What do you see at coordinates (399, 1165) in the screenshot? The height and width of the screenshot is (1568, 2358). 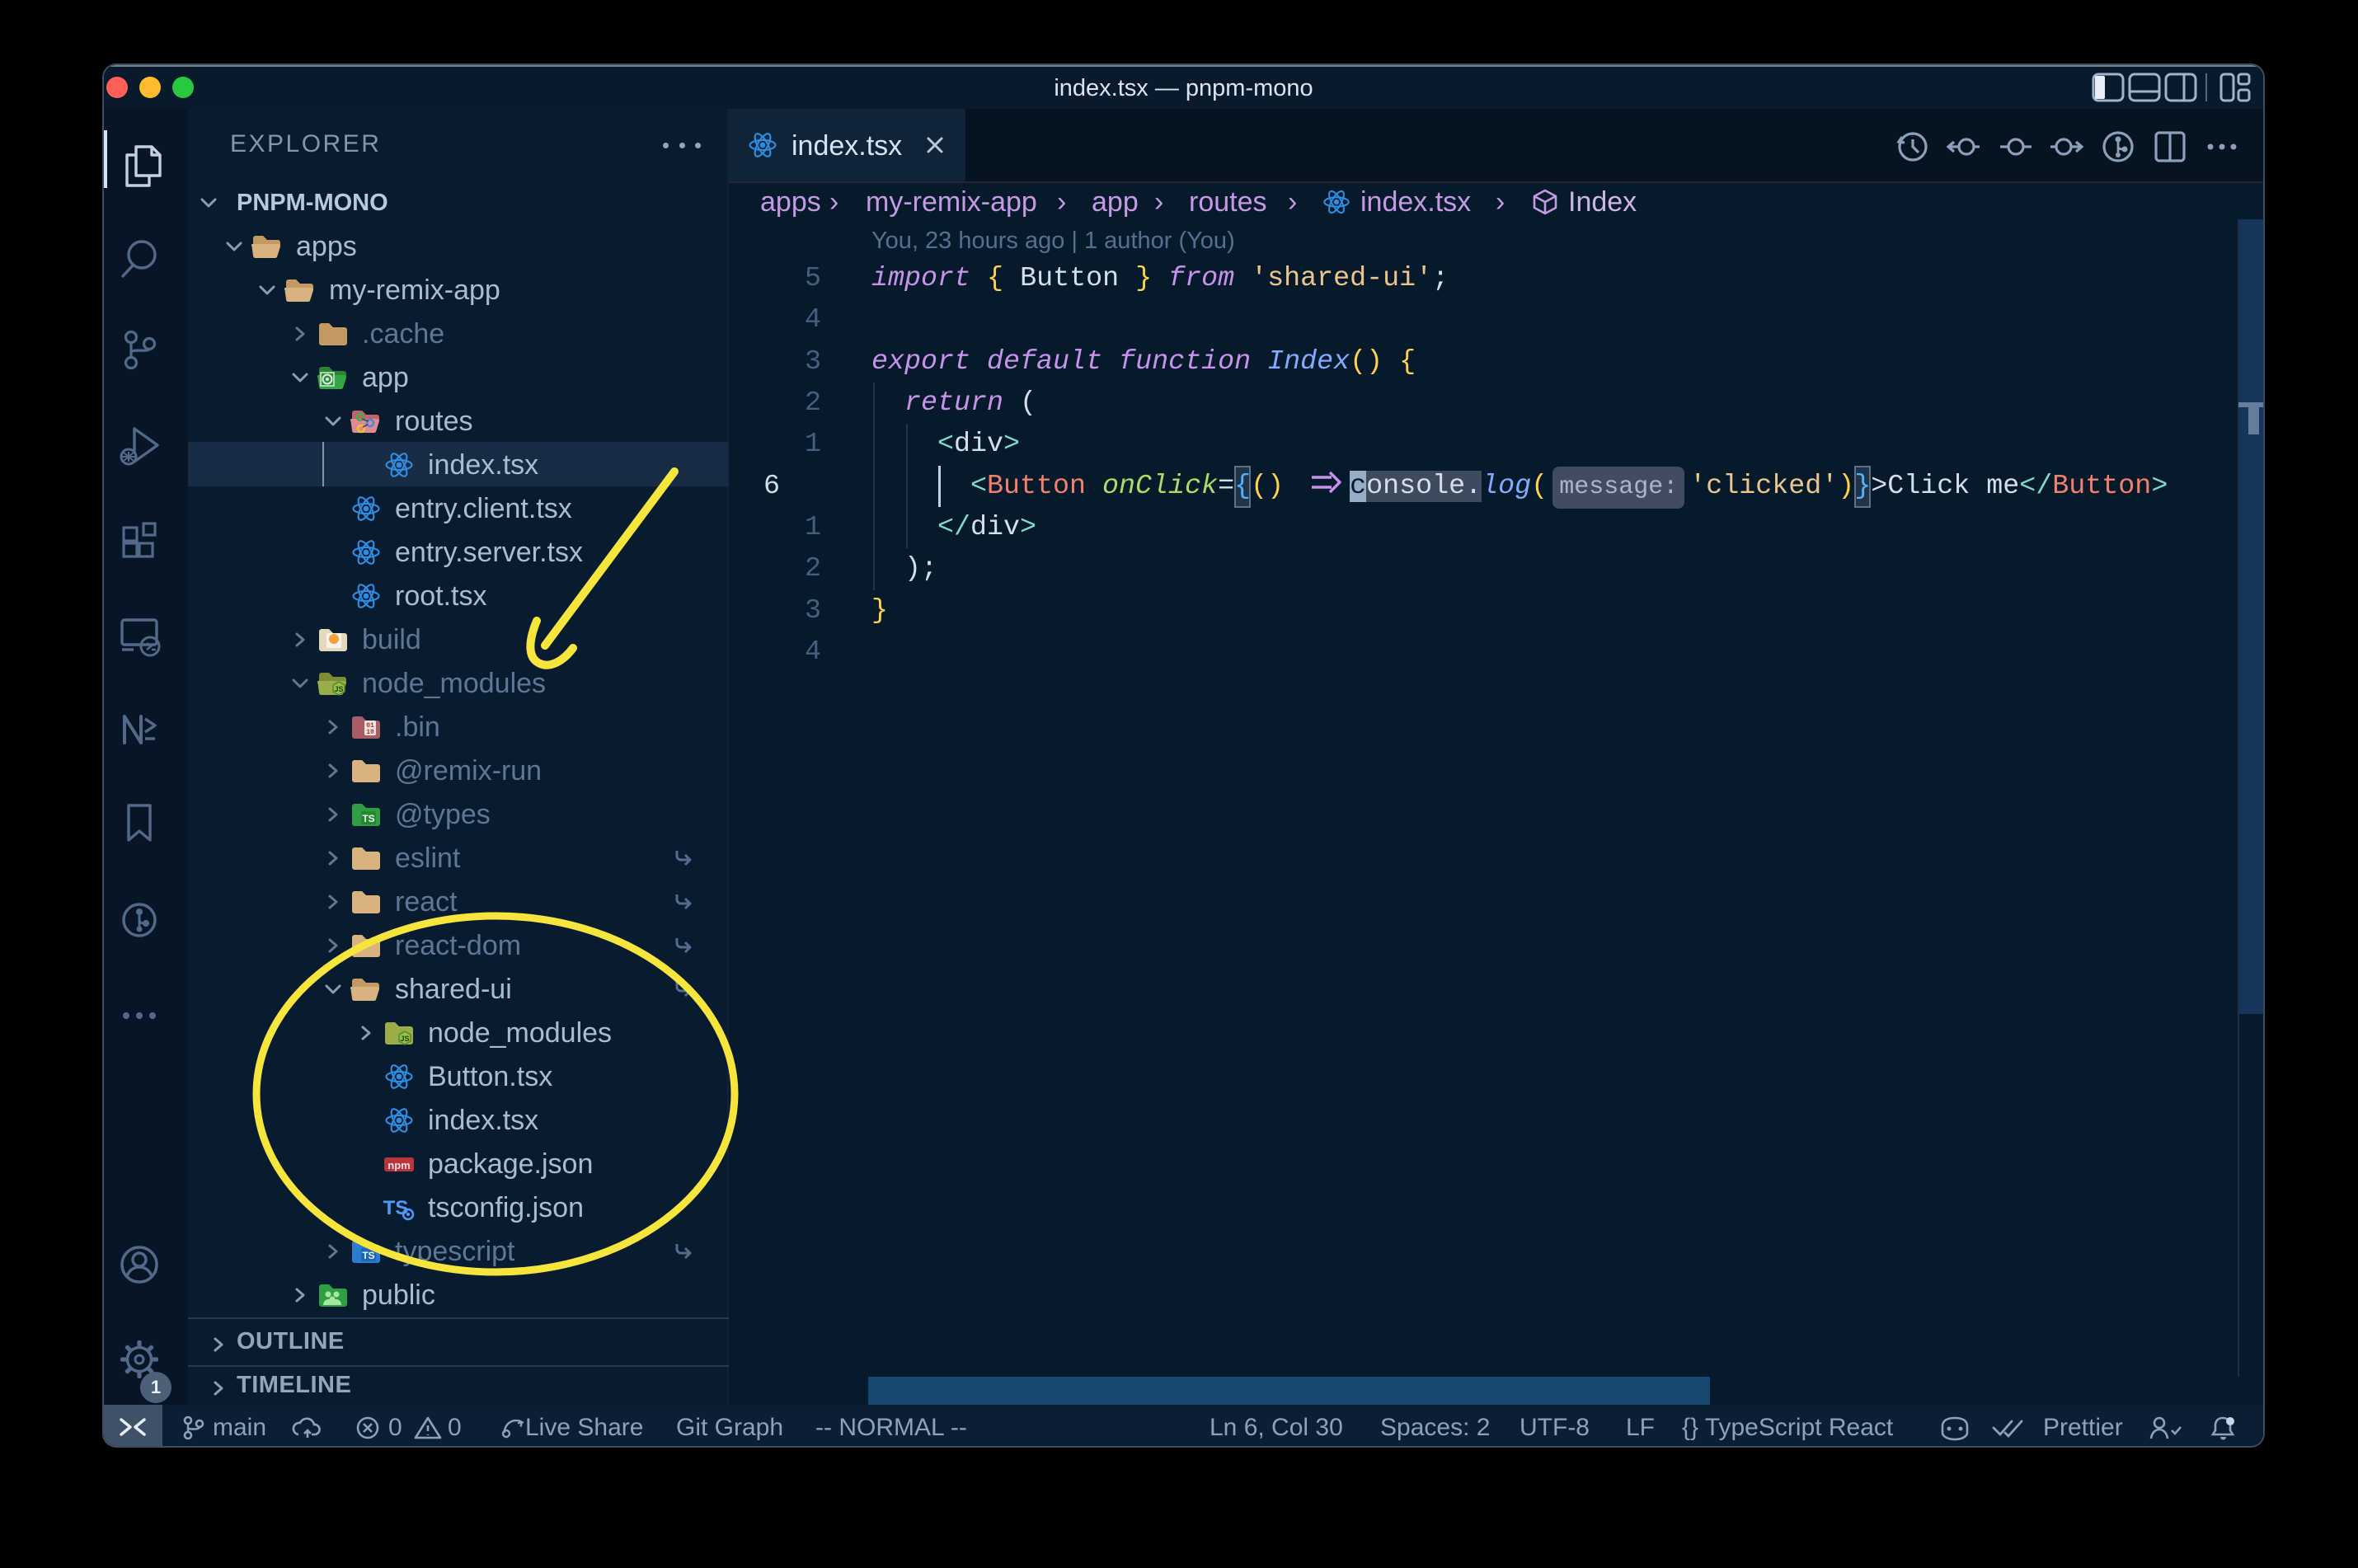 I see `svg-text: npm` at bounding box center [399, 1165].